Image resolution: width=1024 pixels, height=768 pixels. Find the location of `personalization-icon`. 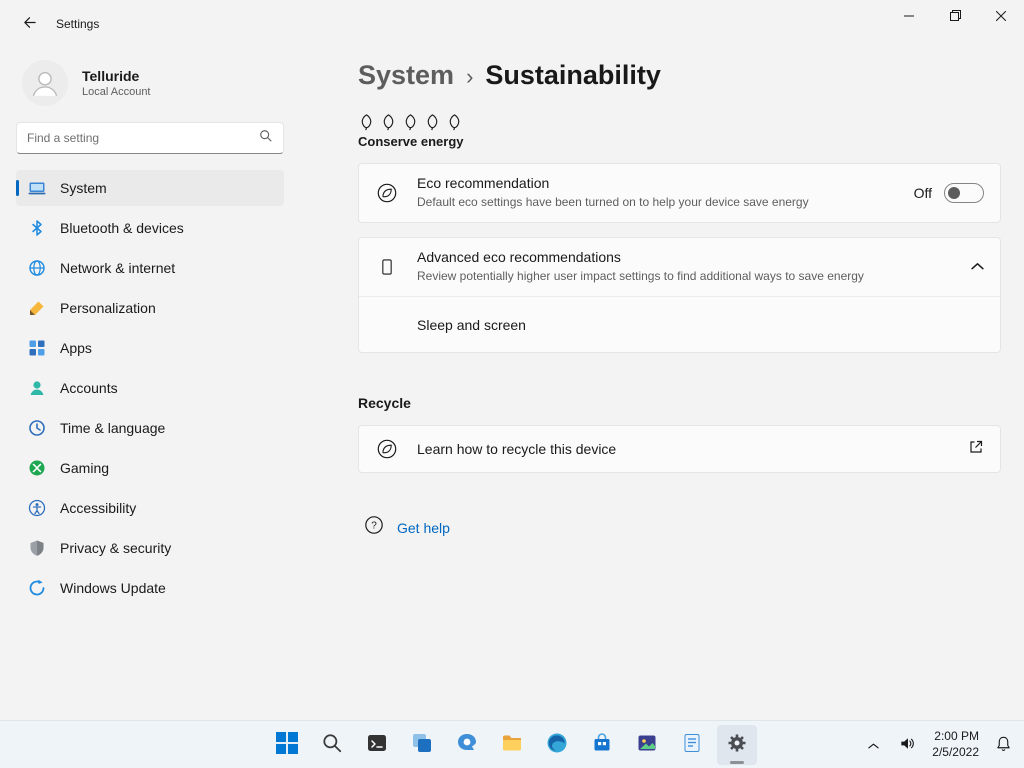

personalization-icon is located at coordinates (37, 308).